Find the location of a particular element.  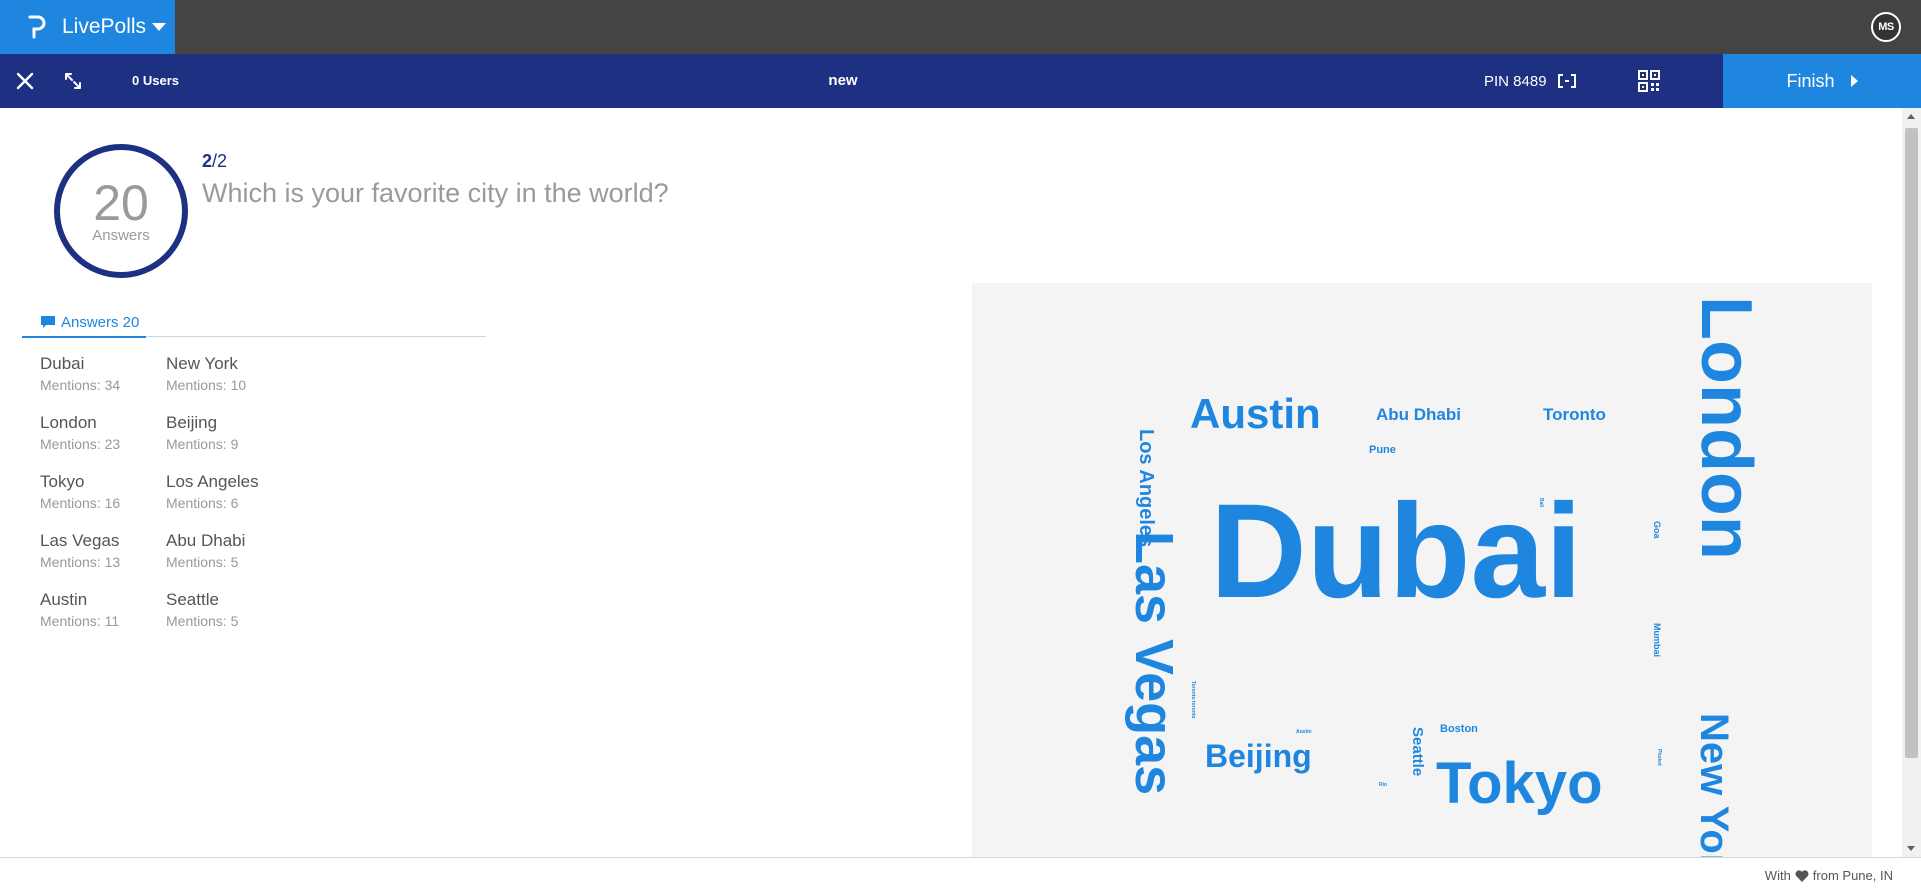

footer-suffix: from Pune, IN is located at coordinates (1852, 875).